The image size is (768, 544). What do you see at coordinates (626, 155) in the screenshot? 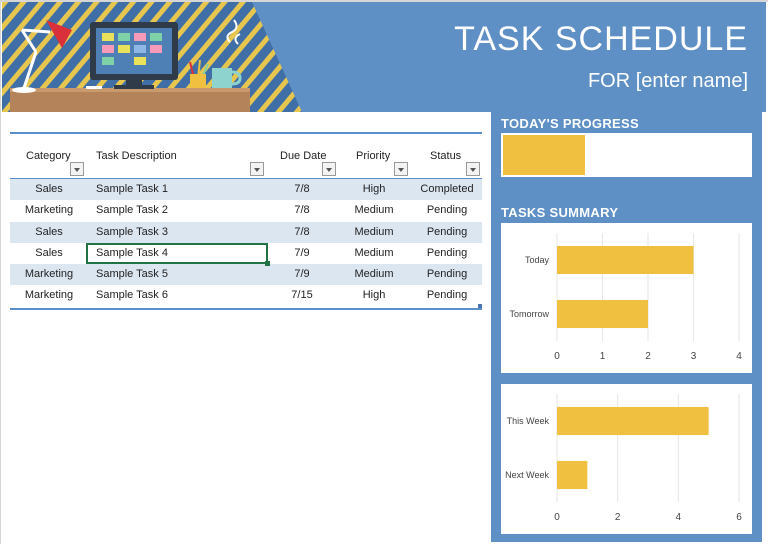
I see `progress-card` at bounding box center [626, 155].